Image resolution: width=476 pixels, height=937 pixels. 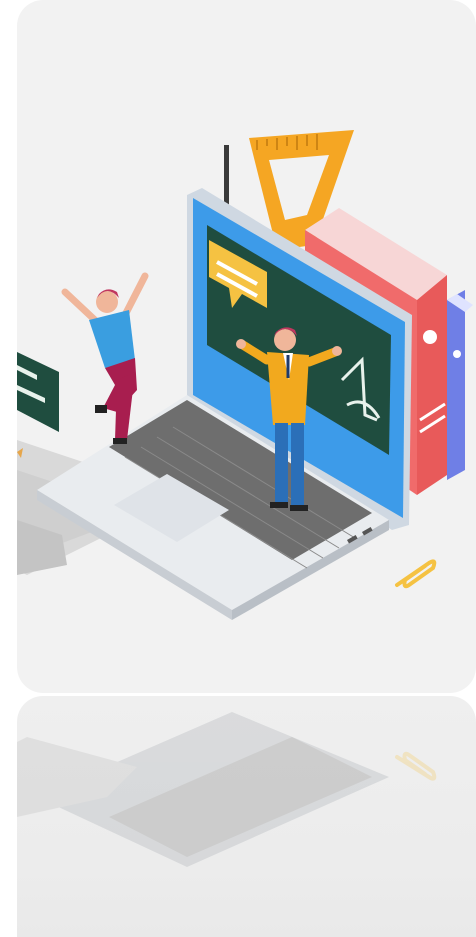 What do you see at coordinates (416, 574) in the screenshot?
I see `paper-clip-icon` at bounding box center [416, 574].